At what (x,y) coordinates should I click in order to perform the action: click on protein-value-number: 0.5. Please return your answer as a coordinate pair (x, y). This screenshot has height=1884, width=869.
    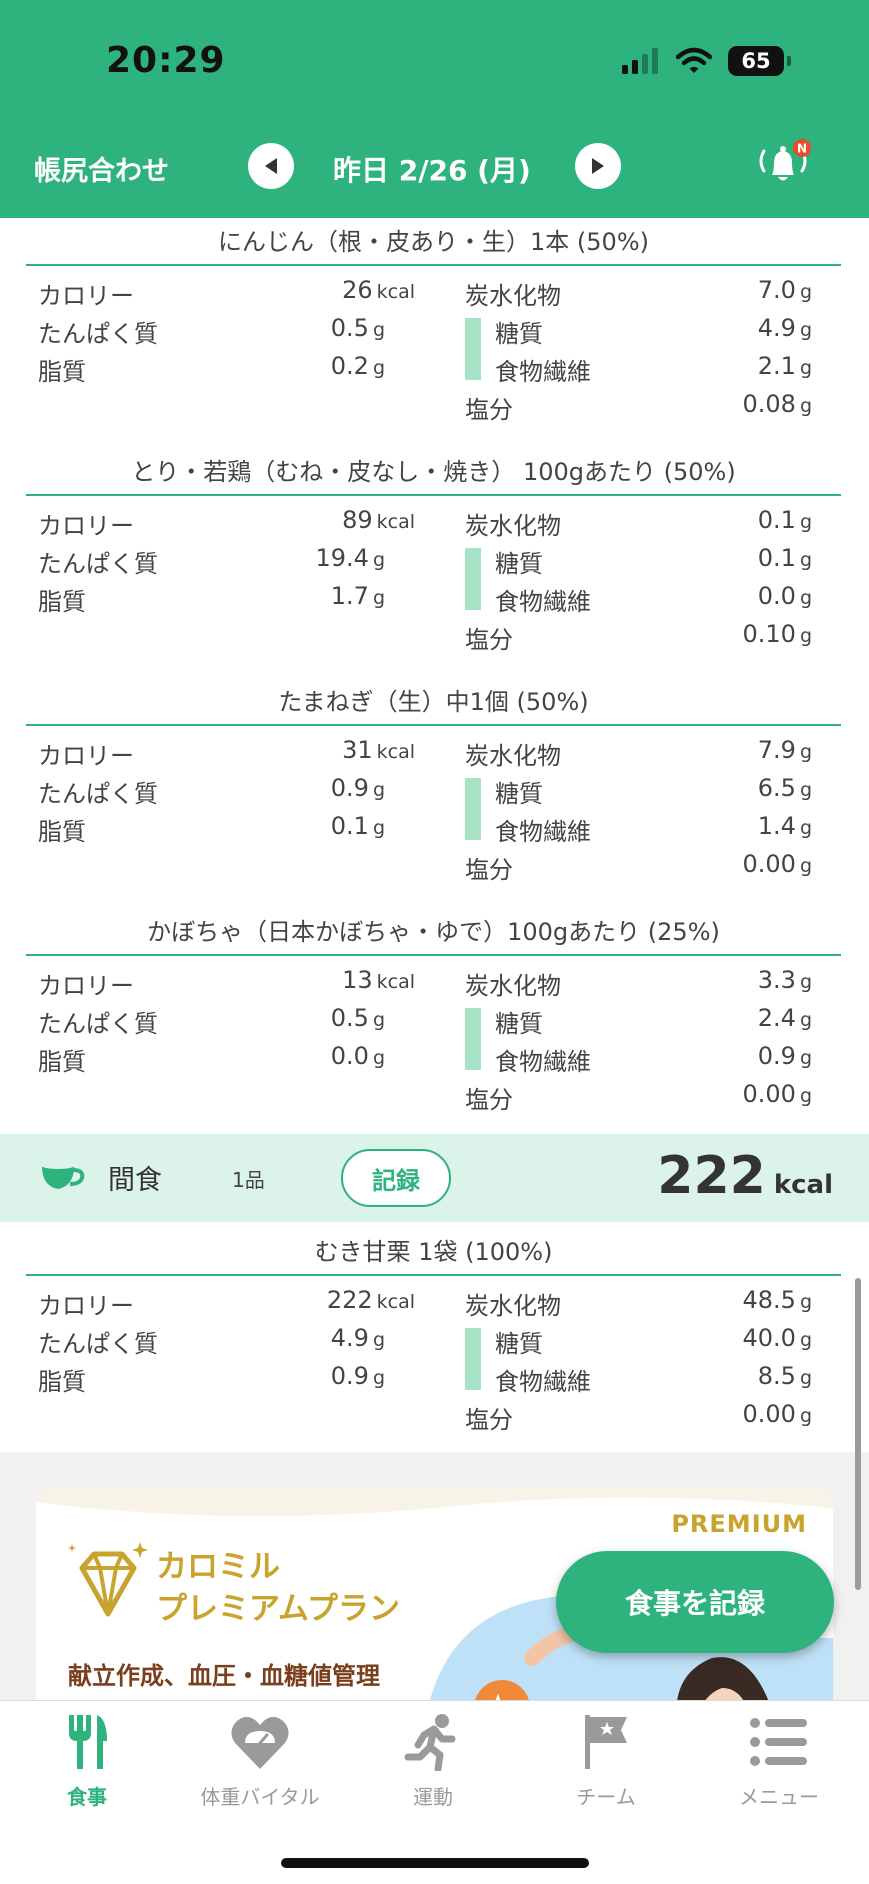
    Looking at the image, I should click on (349, 1018).